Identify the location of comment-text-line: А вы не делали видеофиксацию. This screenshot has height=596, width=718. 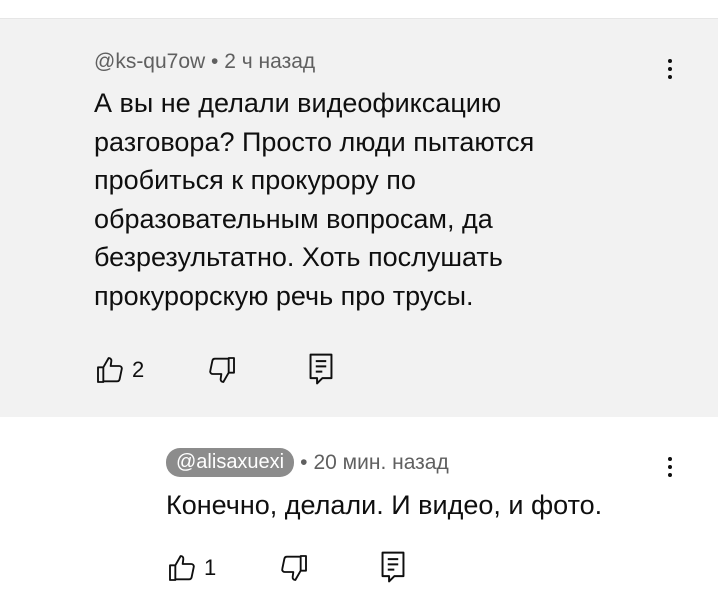
(298, 103).